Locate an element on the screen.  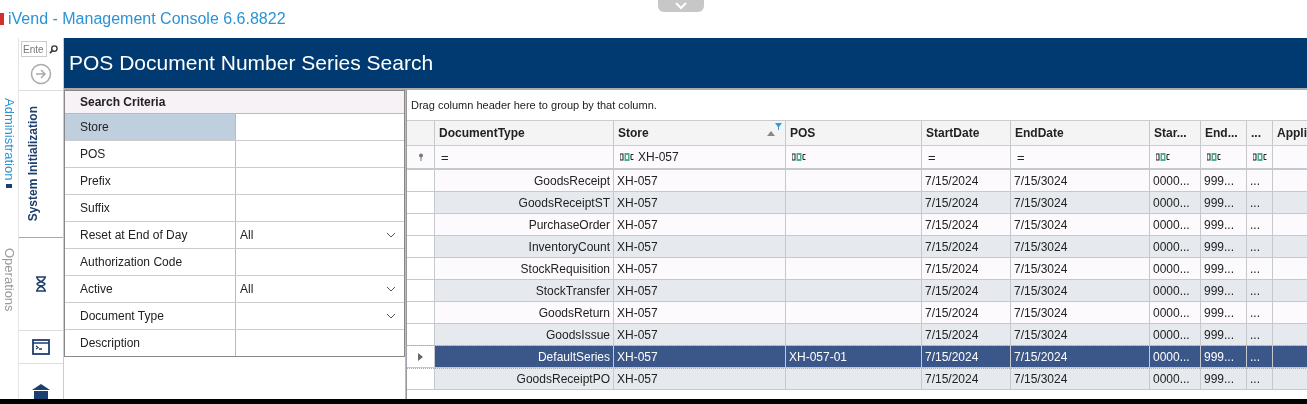
criteria-label: POS is located at coordinates (150, 154).